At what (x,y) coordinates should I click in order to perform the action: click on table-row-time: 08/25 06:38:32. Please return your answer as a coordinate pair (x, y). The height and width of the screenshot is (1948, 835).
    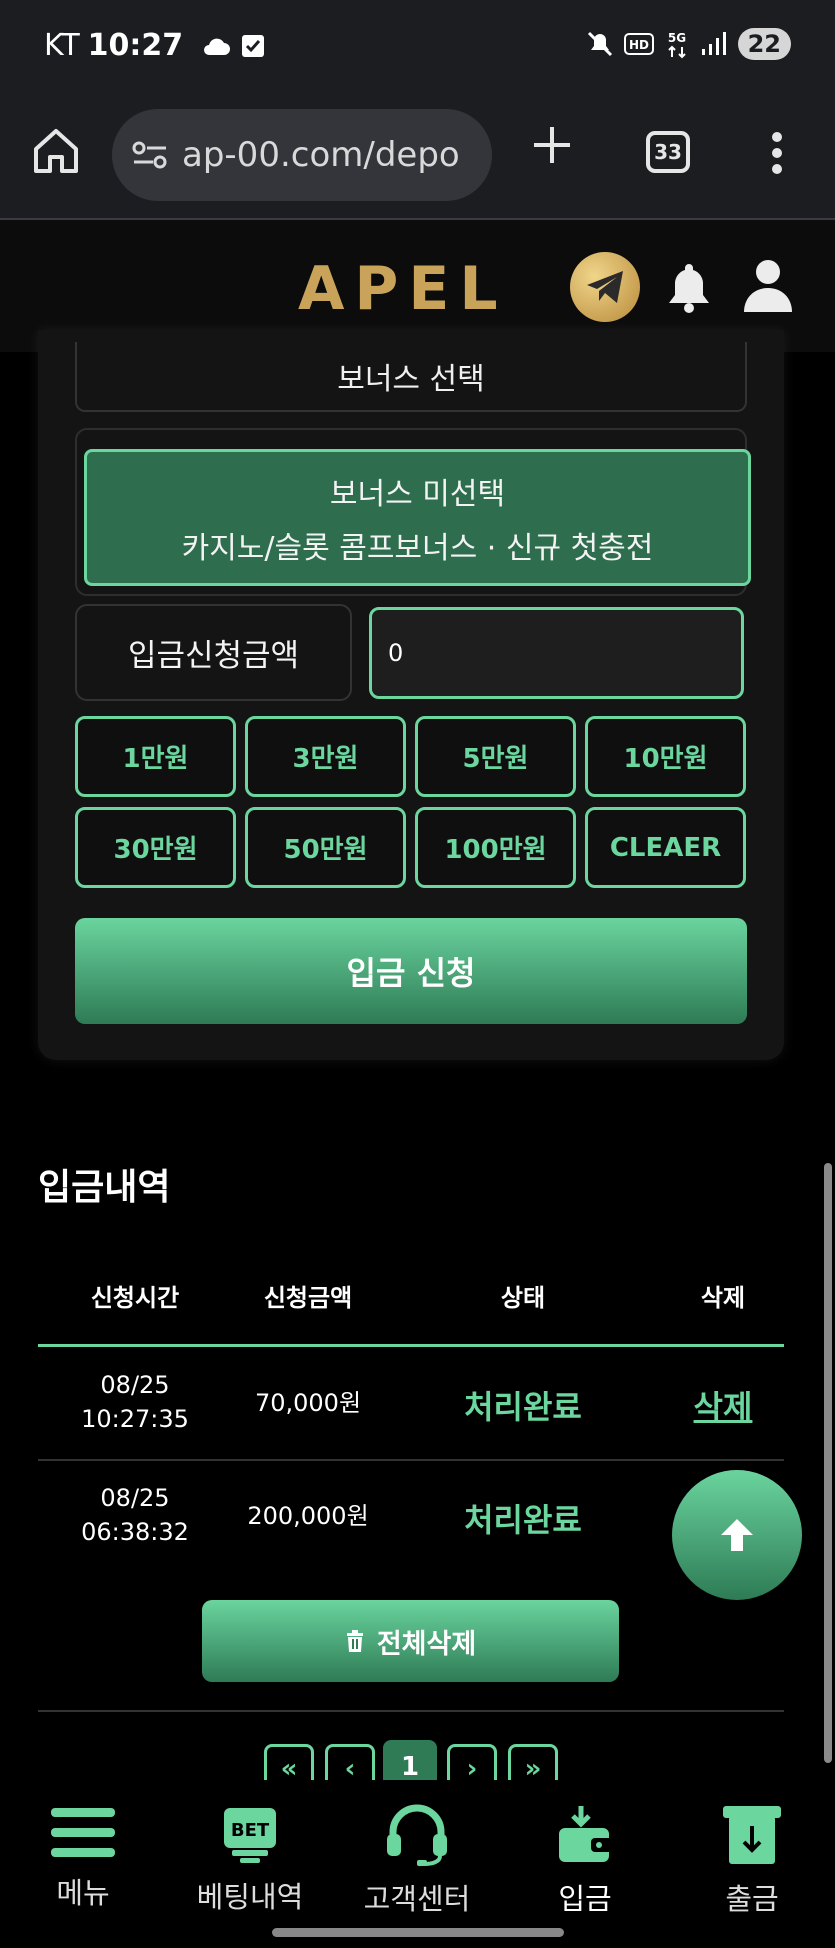
    Looking at the image, I should click on (135, 1515).